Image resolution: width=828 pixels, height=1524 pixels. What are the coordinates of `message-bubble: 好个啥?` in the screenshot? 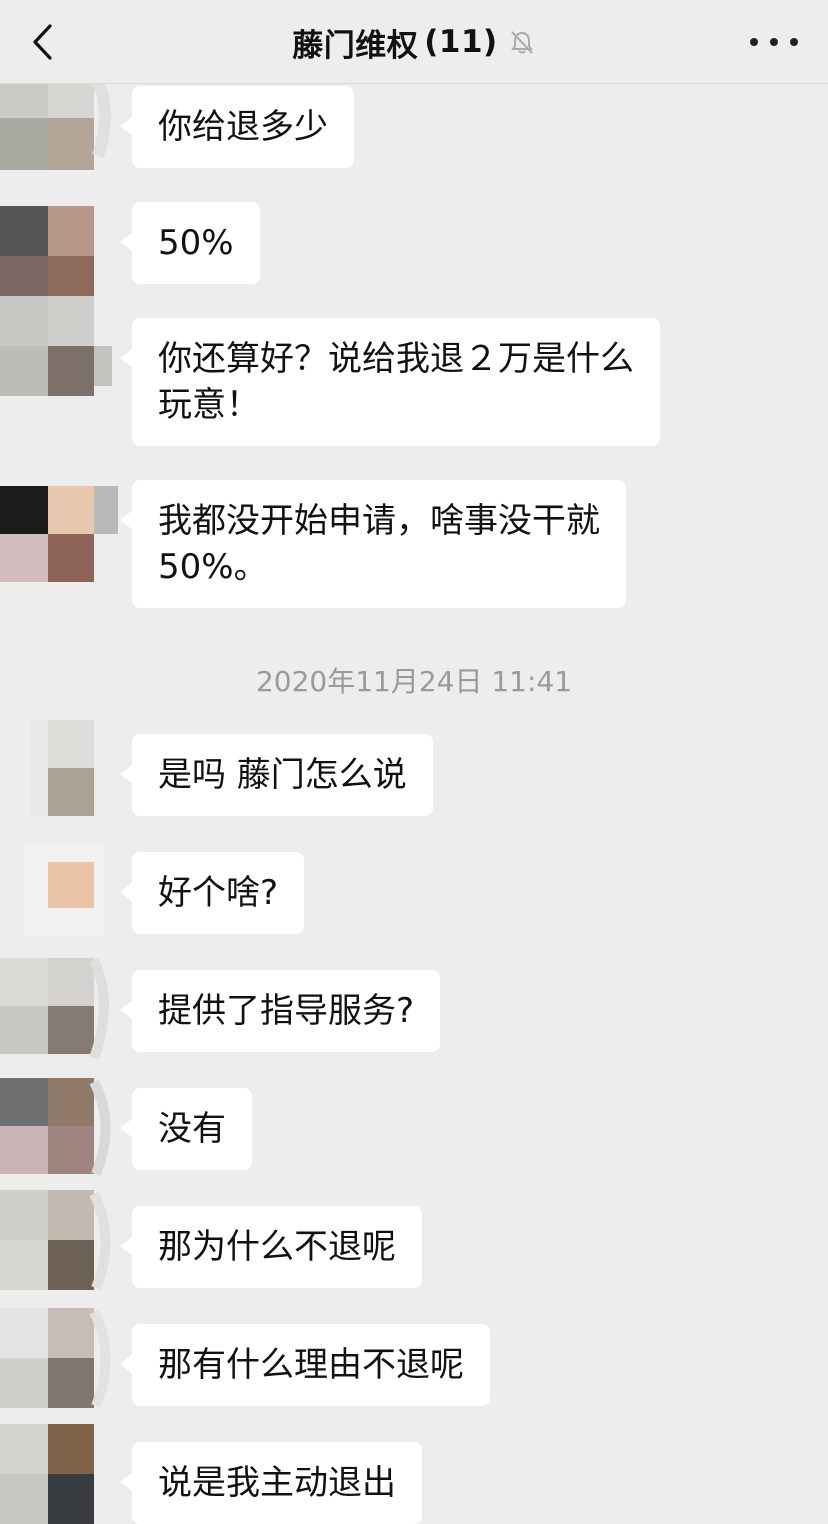 It's located at (212, 893).